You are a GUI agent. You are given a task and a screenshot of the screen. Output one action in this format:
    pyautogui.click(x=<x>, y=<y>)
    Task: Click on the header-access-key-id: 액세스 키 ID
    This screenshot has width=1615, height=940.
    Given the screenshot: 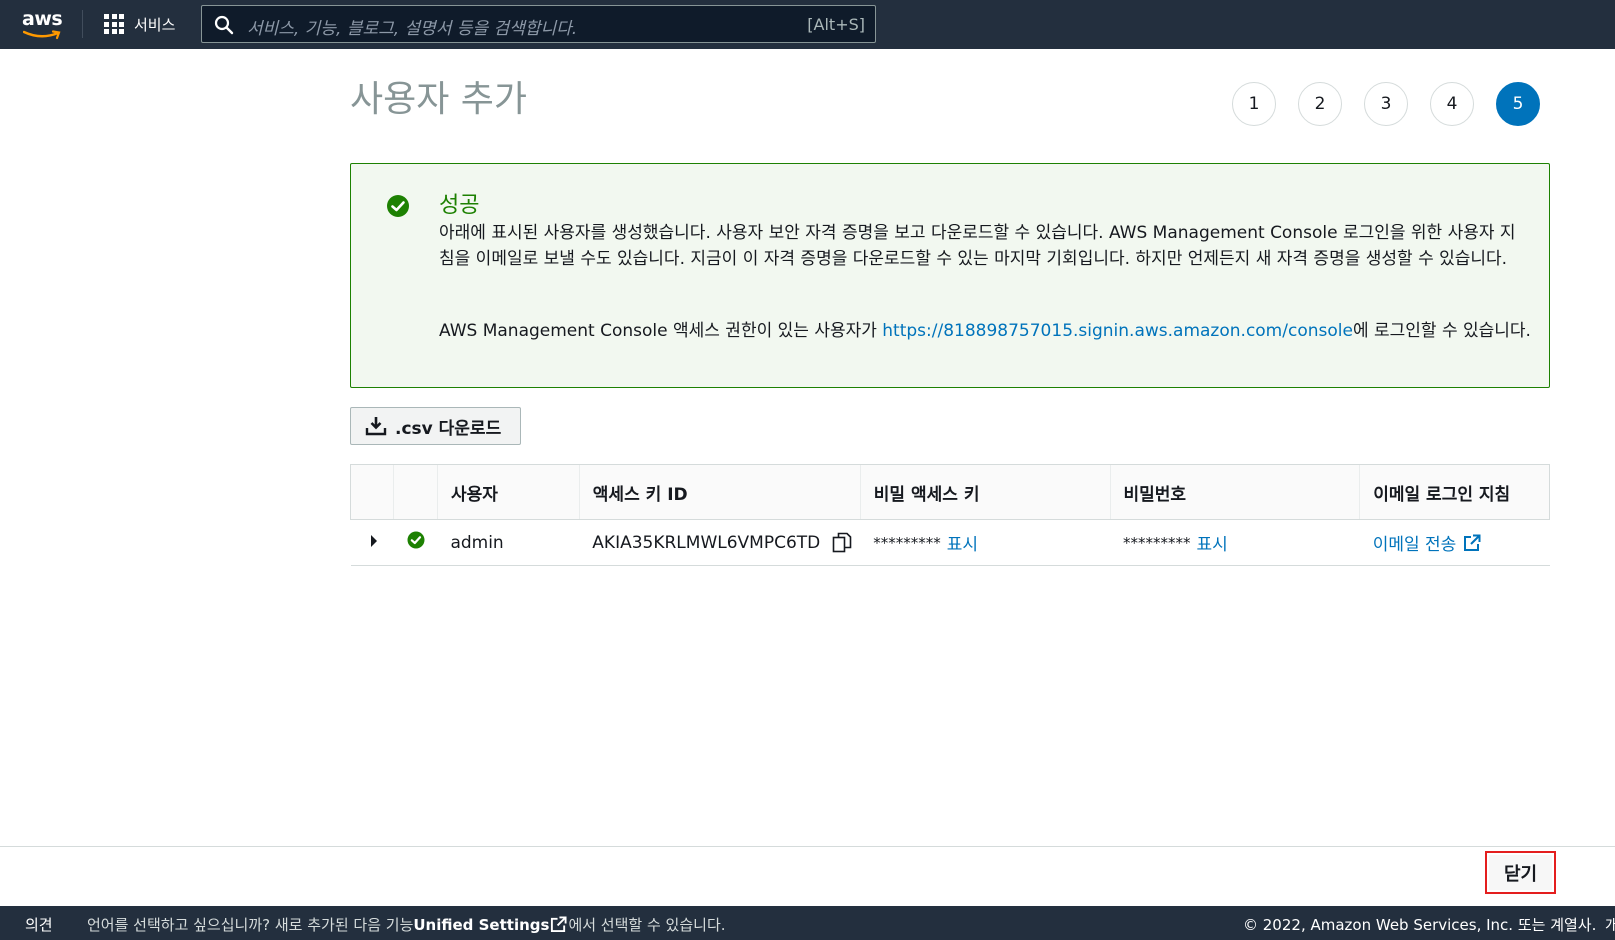 What is the action you would take?
    pyautogui.click(x=719, y=492)
    